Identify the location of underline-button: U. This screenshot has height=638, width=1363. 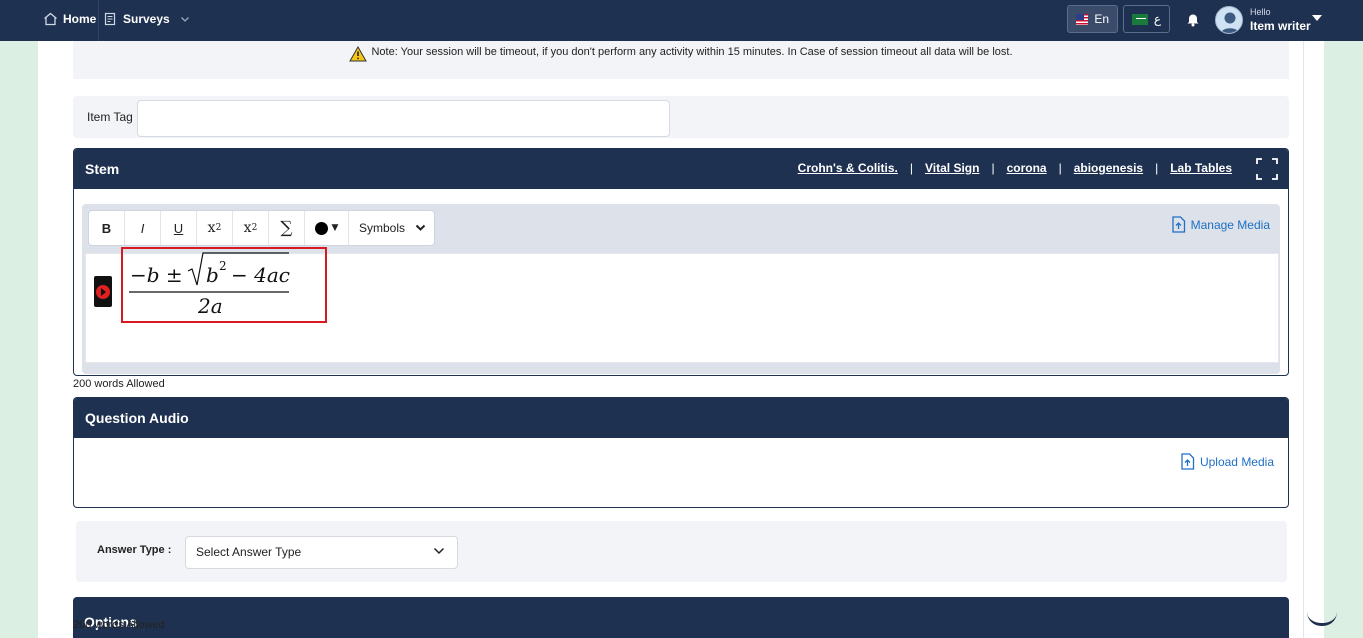
(179, 228).